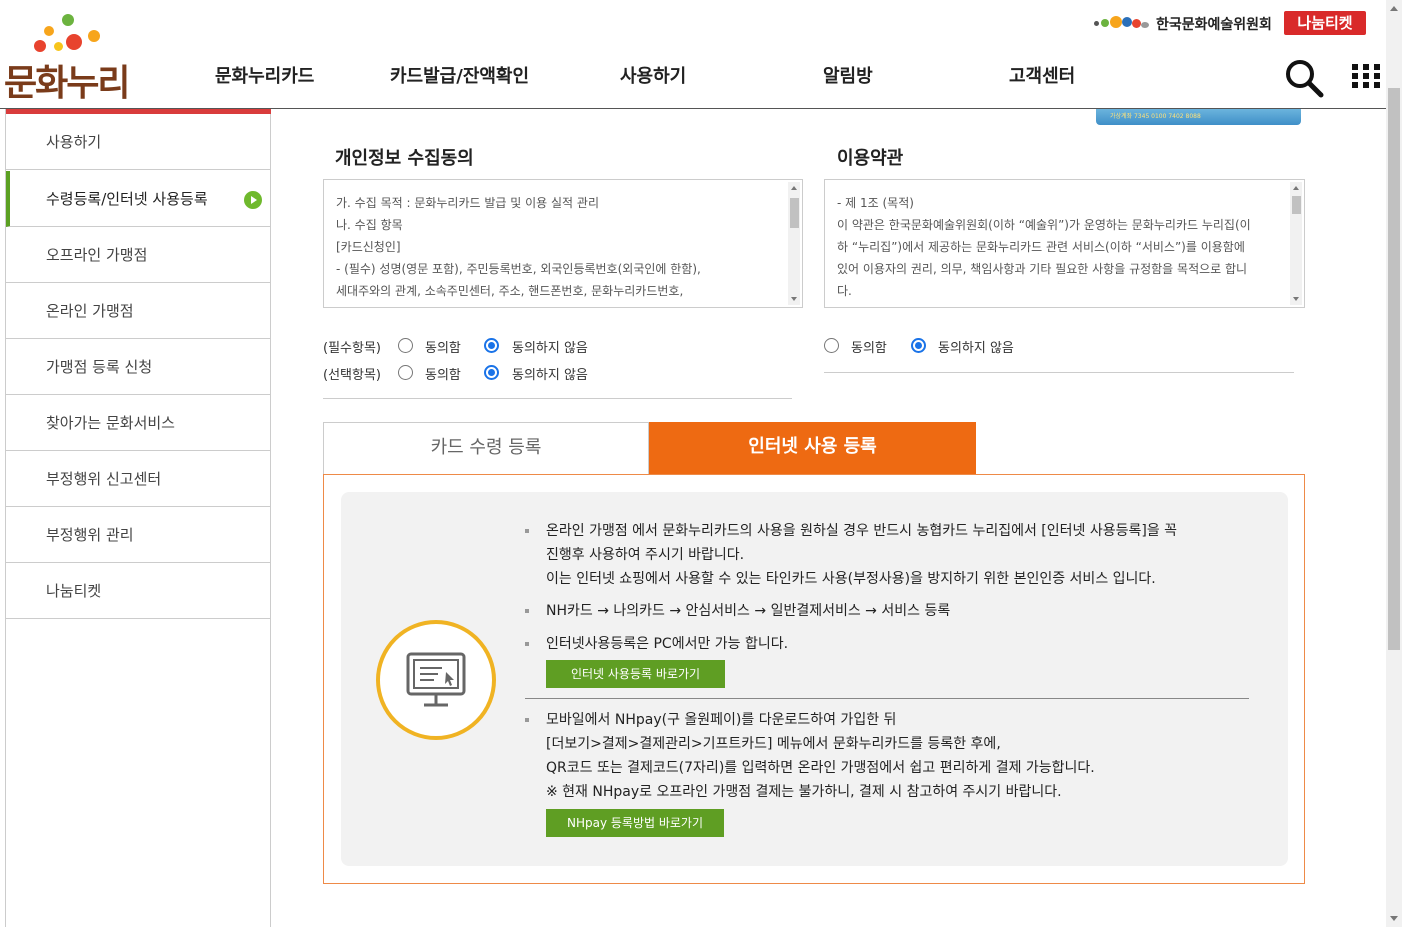  I want to click on sidebar-item-label: 찾아가는 문화서비스, so click(110, 423).